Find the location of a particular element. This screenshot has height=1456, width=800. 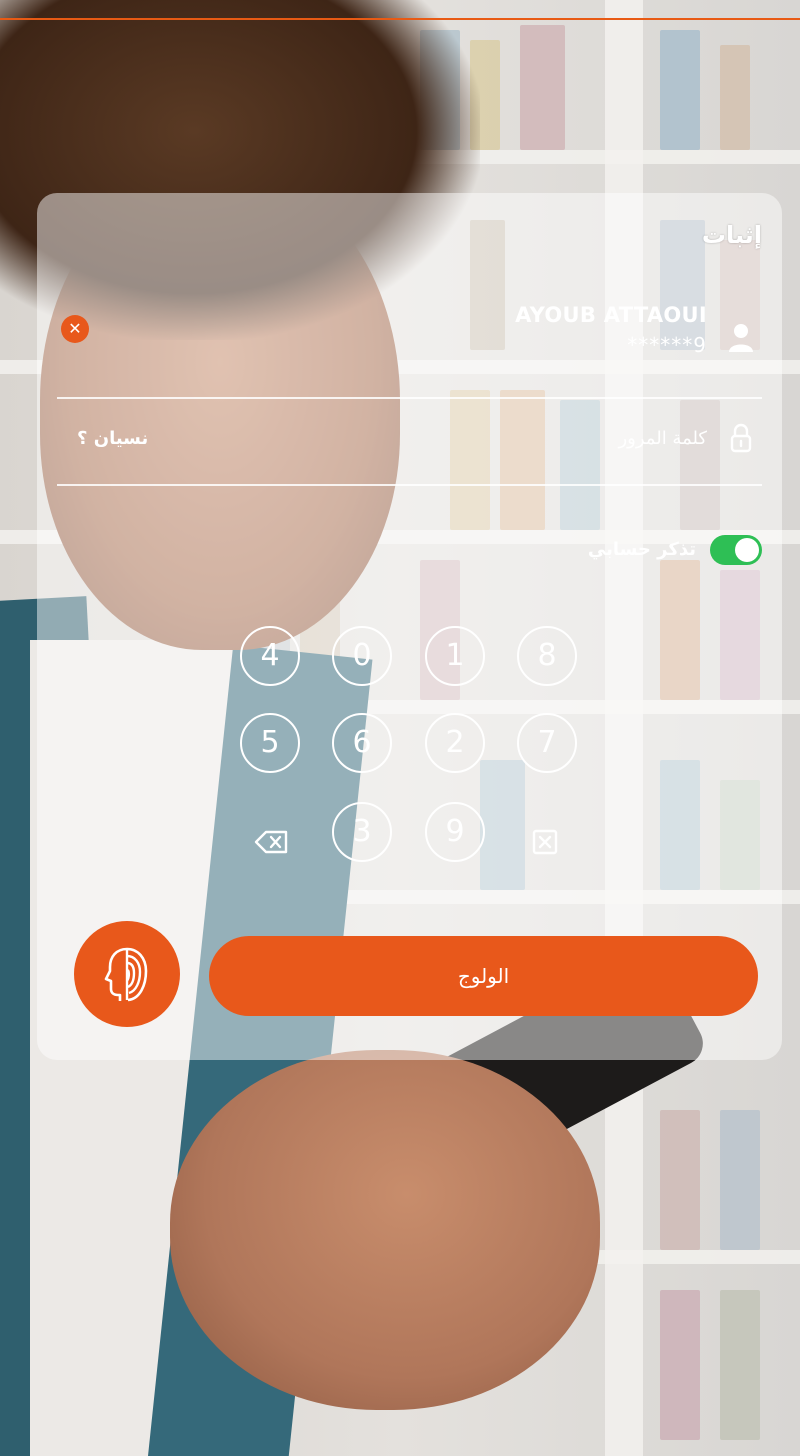

remember-label: تذكر حسابي is located at coordinates (641, 549).